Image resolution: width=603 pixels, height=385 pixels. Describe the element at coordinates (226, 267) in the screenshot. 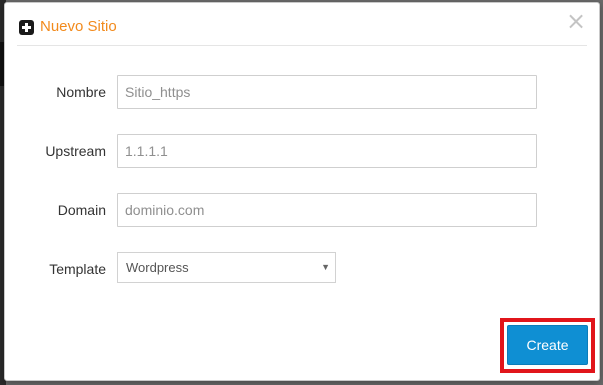

I see `template-select: Wordpress ▼` at that location.